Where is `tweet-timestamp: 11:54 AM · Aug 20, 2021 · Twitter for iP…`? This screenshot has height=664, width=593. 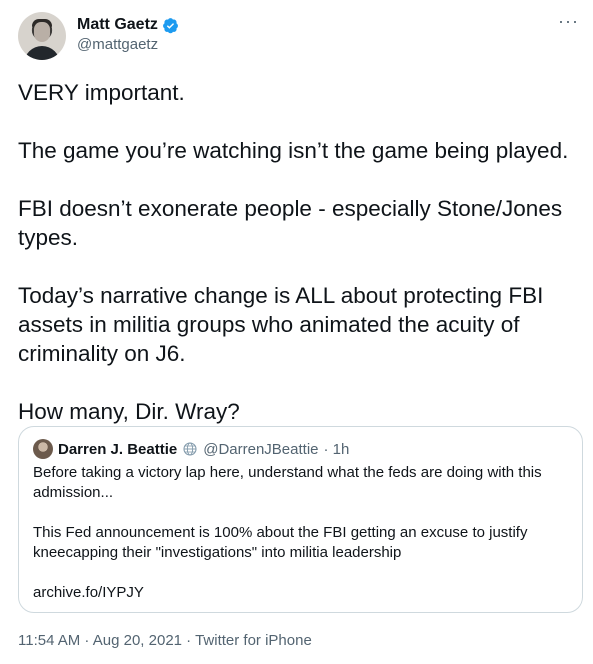 tweet-timestamp: 11:54 AM · Aug 20, 2021 · Twitter for iP… is located at coordinates (165, 640).